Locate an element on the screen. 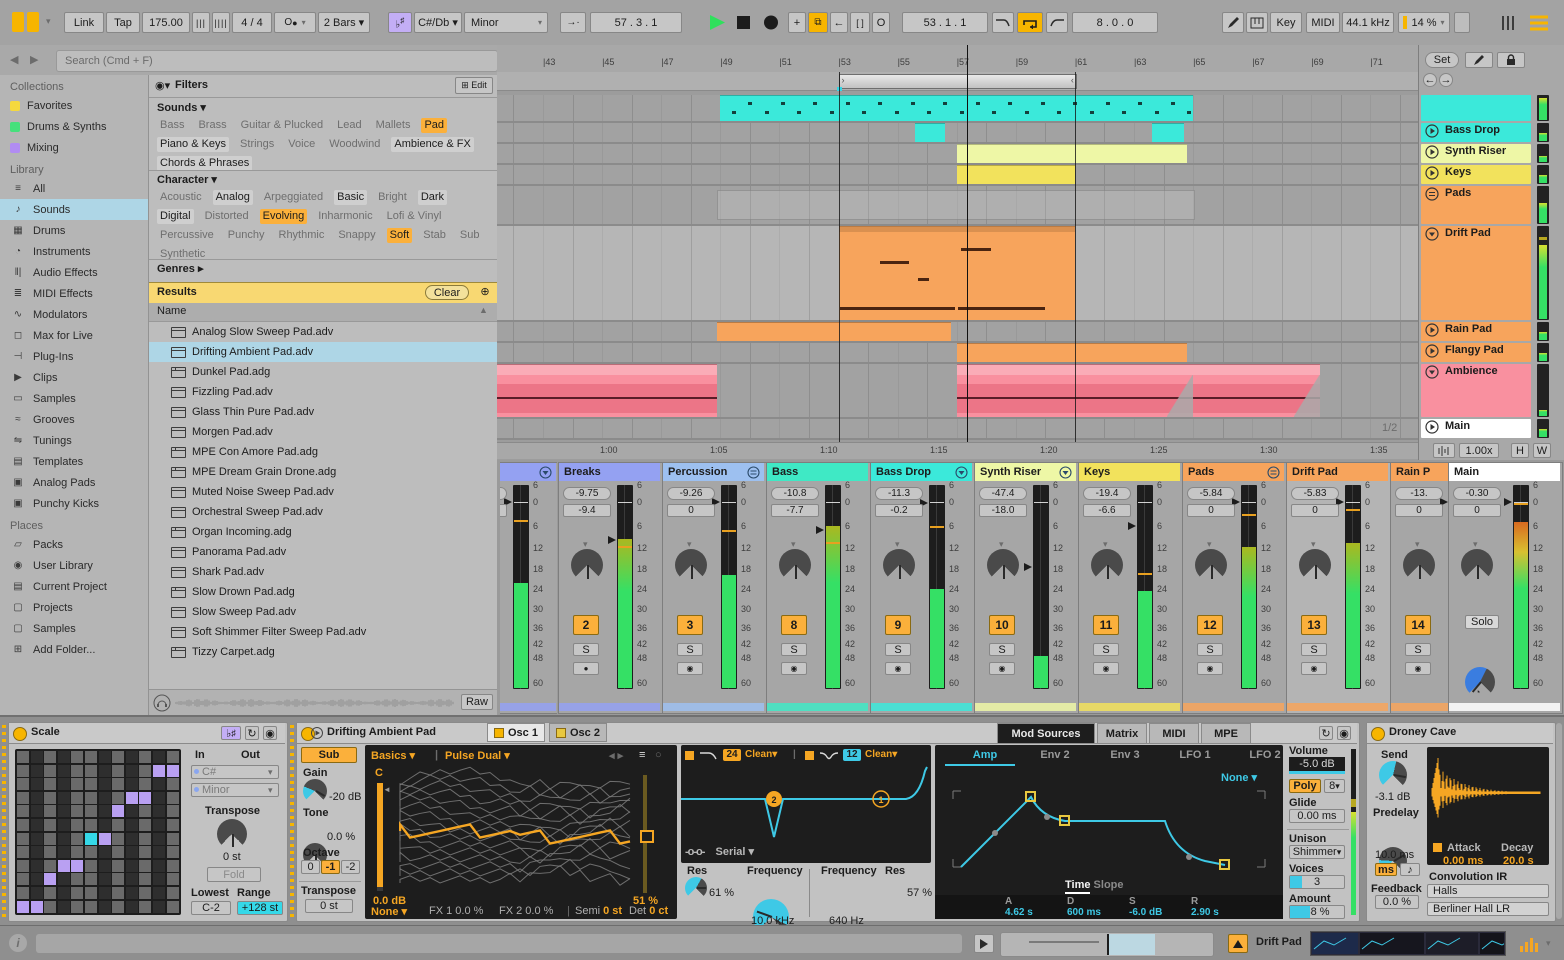 This screenshot has width=1564, height=960. cue-volume-knob: ◔ is located at coordinates (1480, 682).